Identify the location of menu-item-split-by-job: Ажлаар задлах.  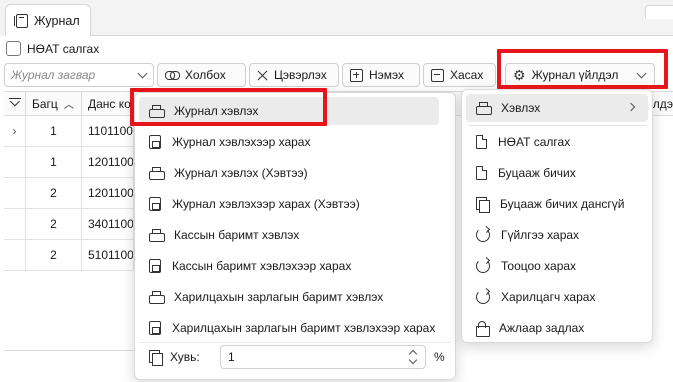
(557, 328).